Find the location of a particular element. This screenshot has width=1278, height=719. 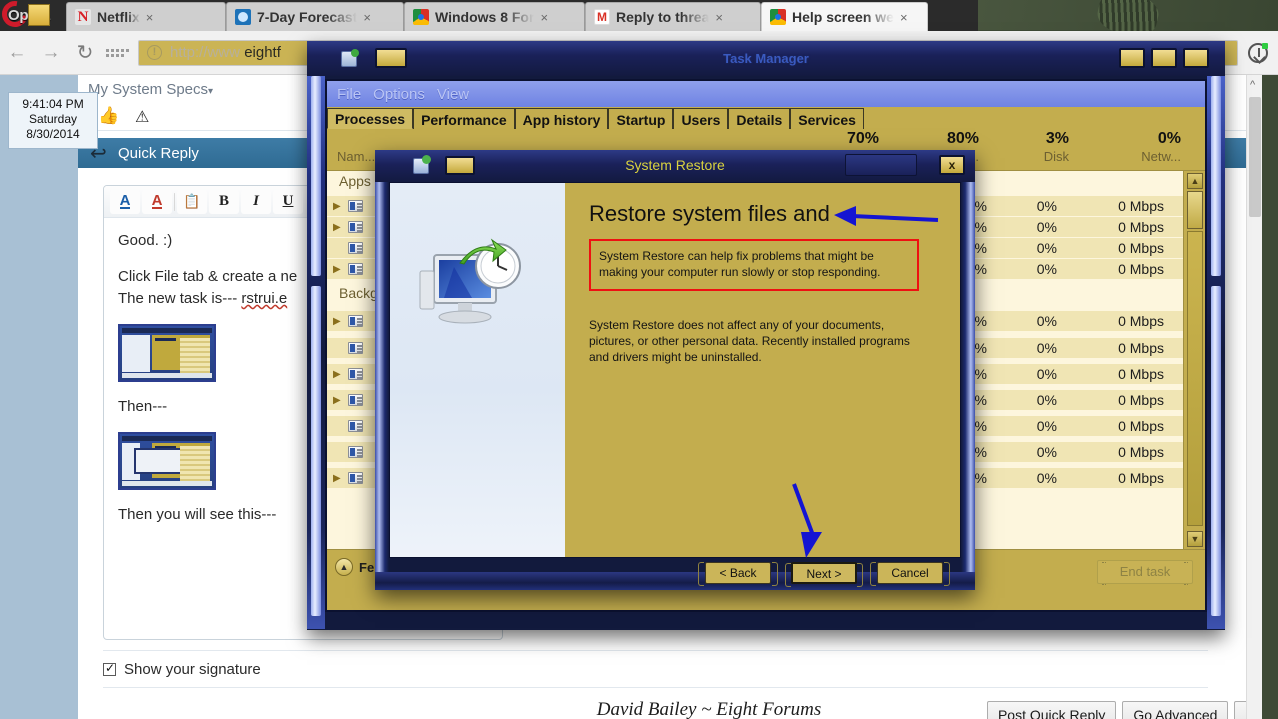

page-scrollbar: ^ is located at coordinates (1254, 397).